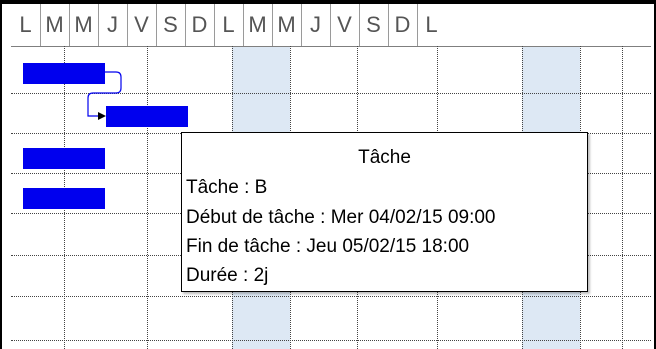 The height and width of the screenshot is (349, 656). What do you see at coordinates (227, 187) in the screenshot?
I see `tooltip-task-name: Tâche : B` at bounding box center [227, 187].